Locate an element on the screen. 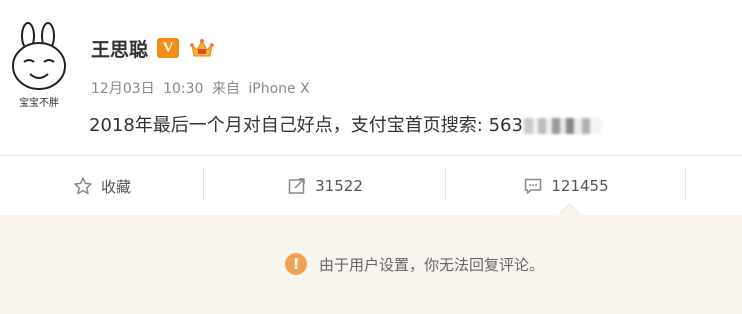 This screenshot has height=314, width=742. post-text: 2018年最后一个月对自己好点，支付宝首页搜索: 563 is located at coordinates (345, 124).